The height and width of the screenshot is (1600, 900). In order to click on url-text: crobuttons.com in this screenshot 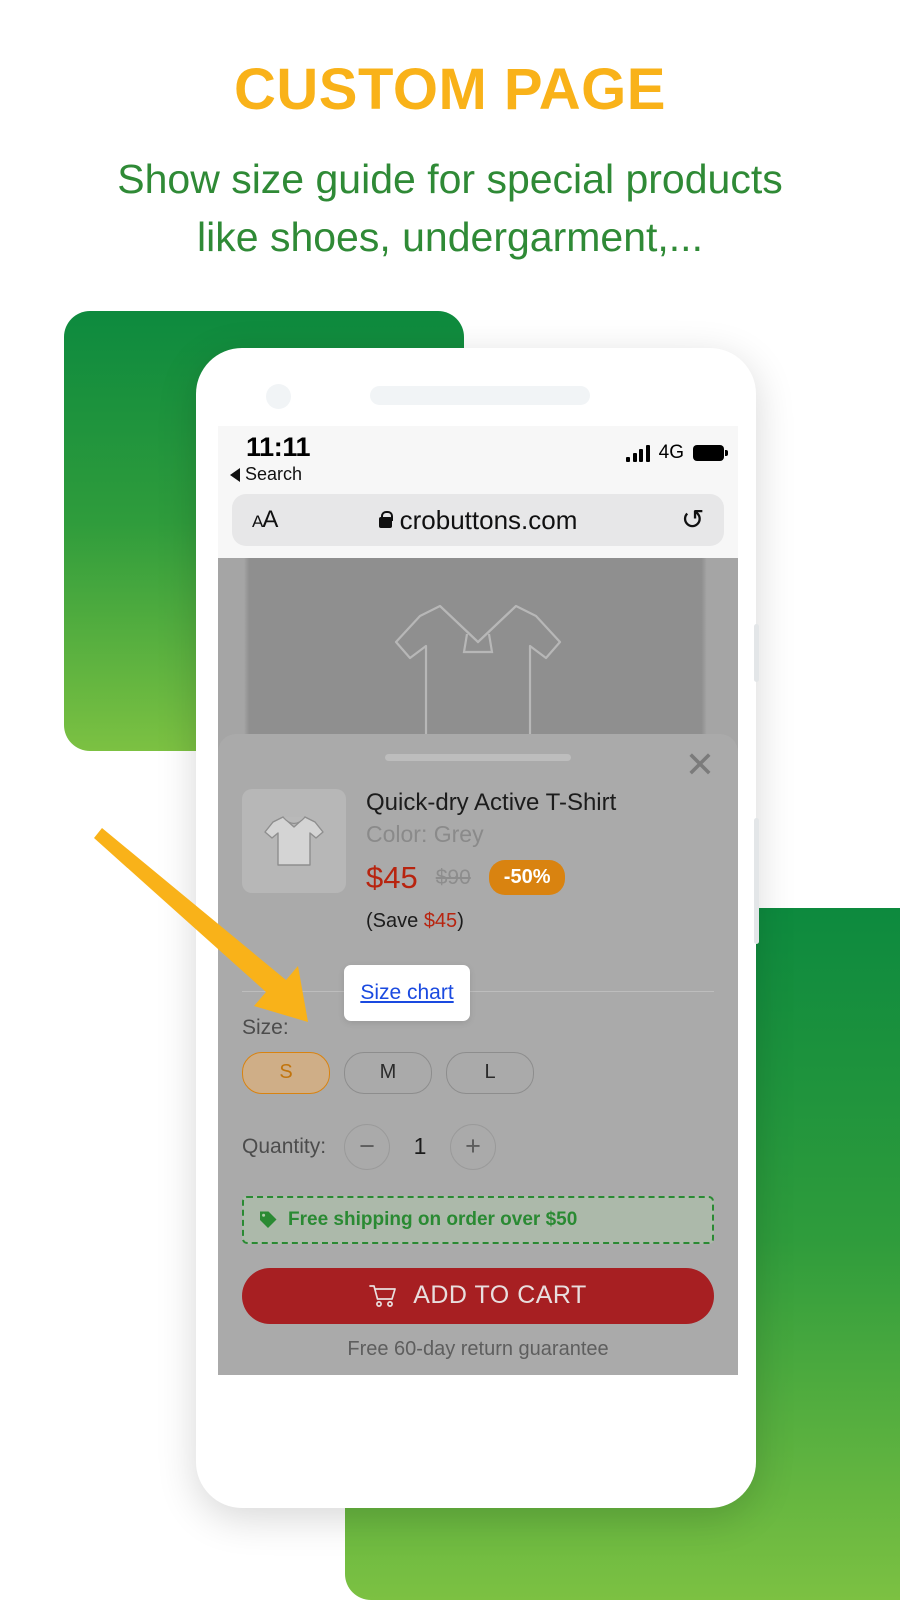, I will do `click(488, 519)`.